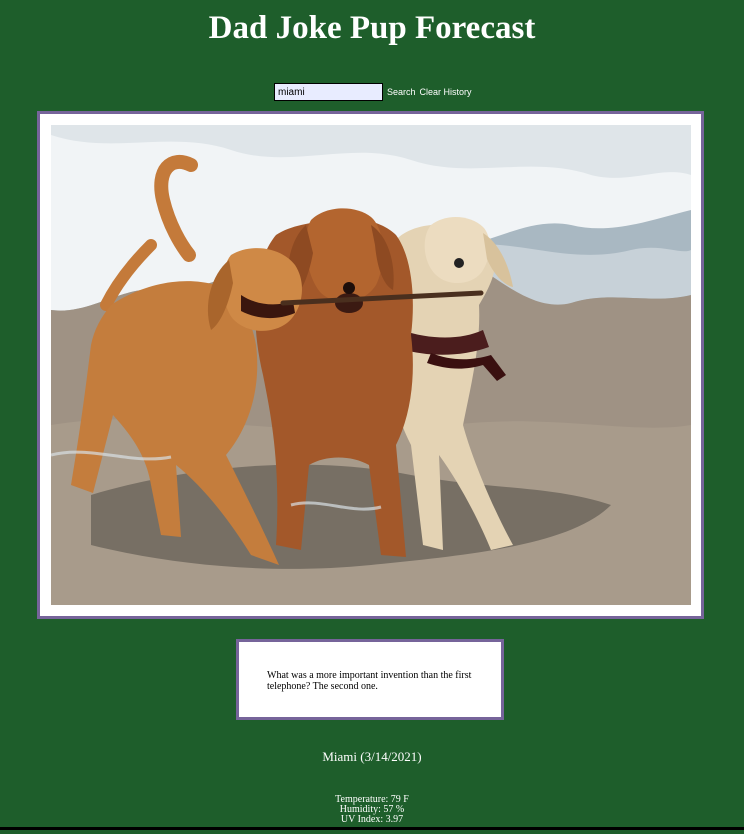  I want to click on city-date-heading: Miami (3/14/2021), so click(372, 756).